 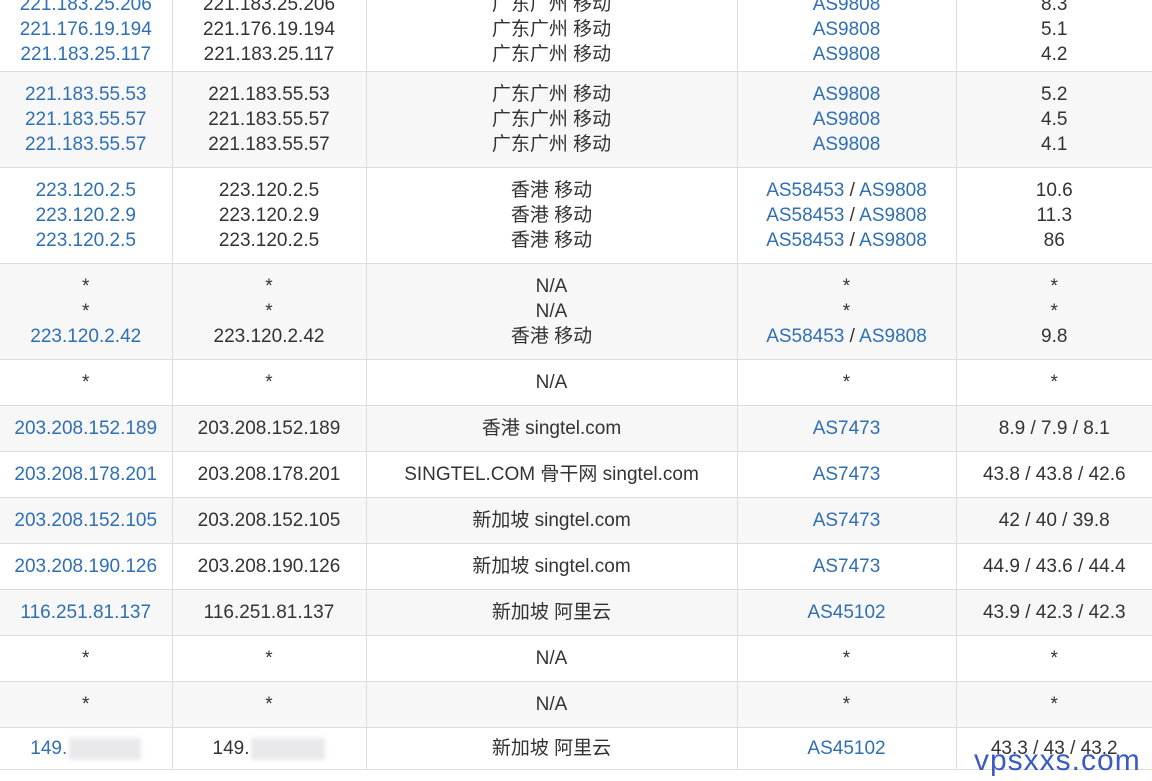 I want to click on location-text: 新加坡 singtel.com, so click(x=551, y=520).